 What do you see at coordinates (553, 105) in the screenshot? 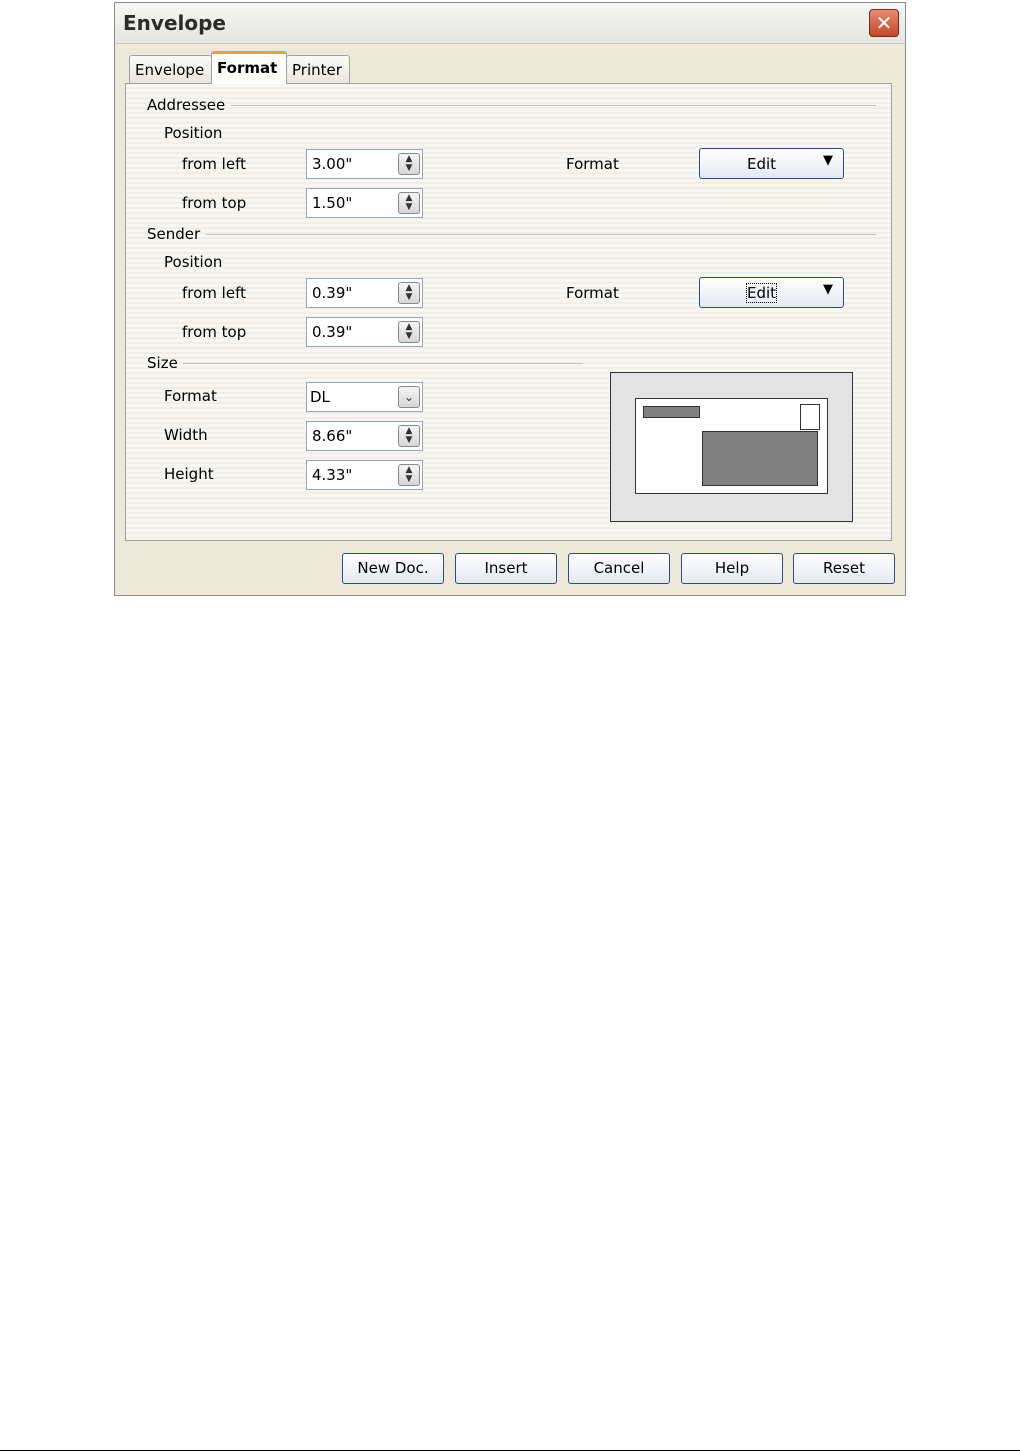
I see `addressee-divider` at bounding box center [553, 105].